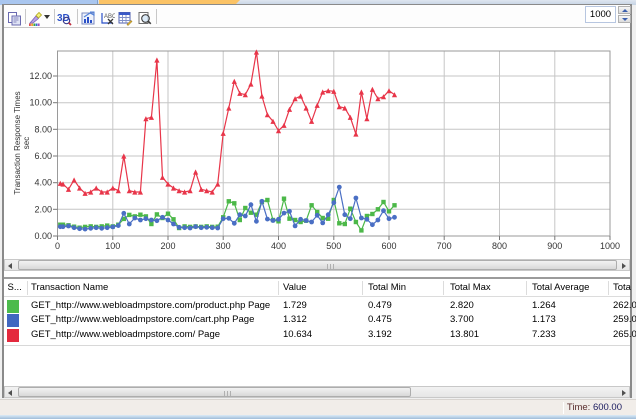 This screenshot has width=636, height=419. Describe the element at coordinates (43, 129) in the screenshot. I see `svg-text: 8.00` at that location.